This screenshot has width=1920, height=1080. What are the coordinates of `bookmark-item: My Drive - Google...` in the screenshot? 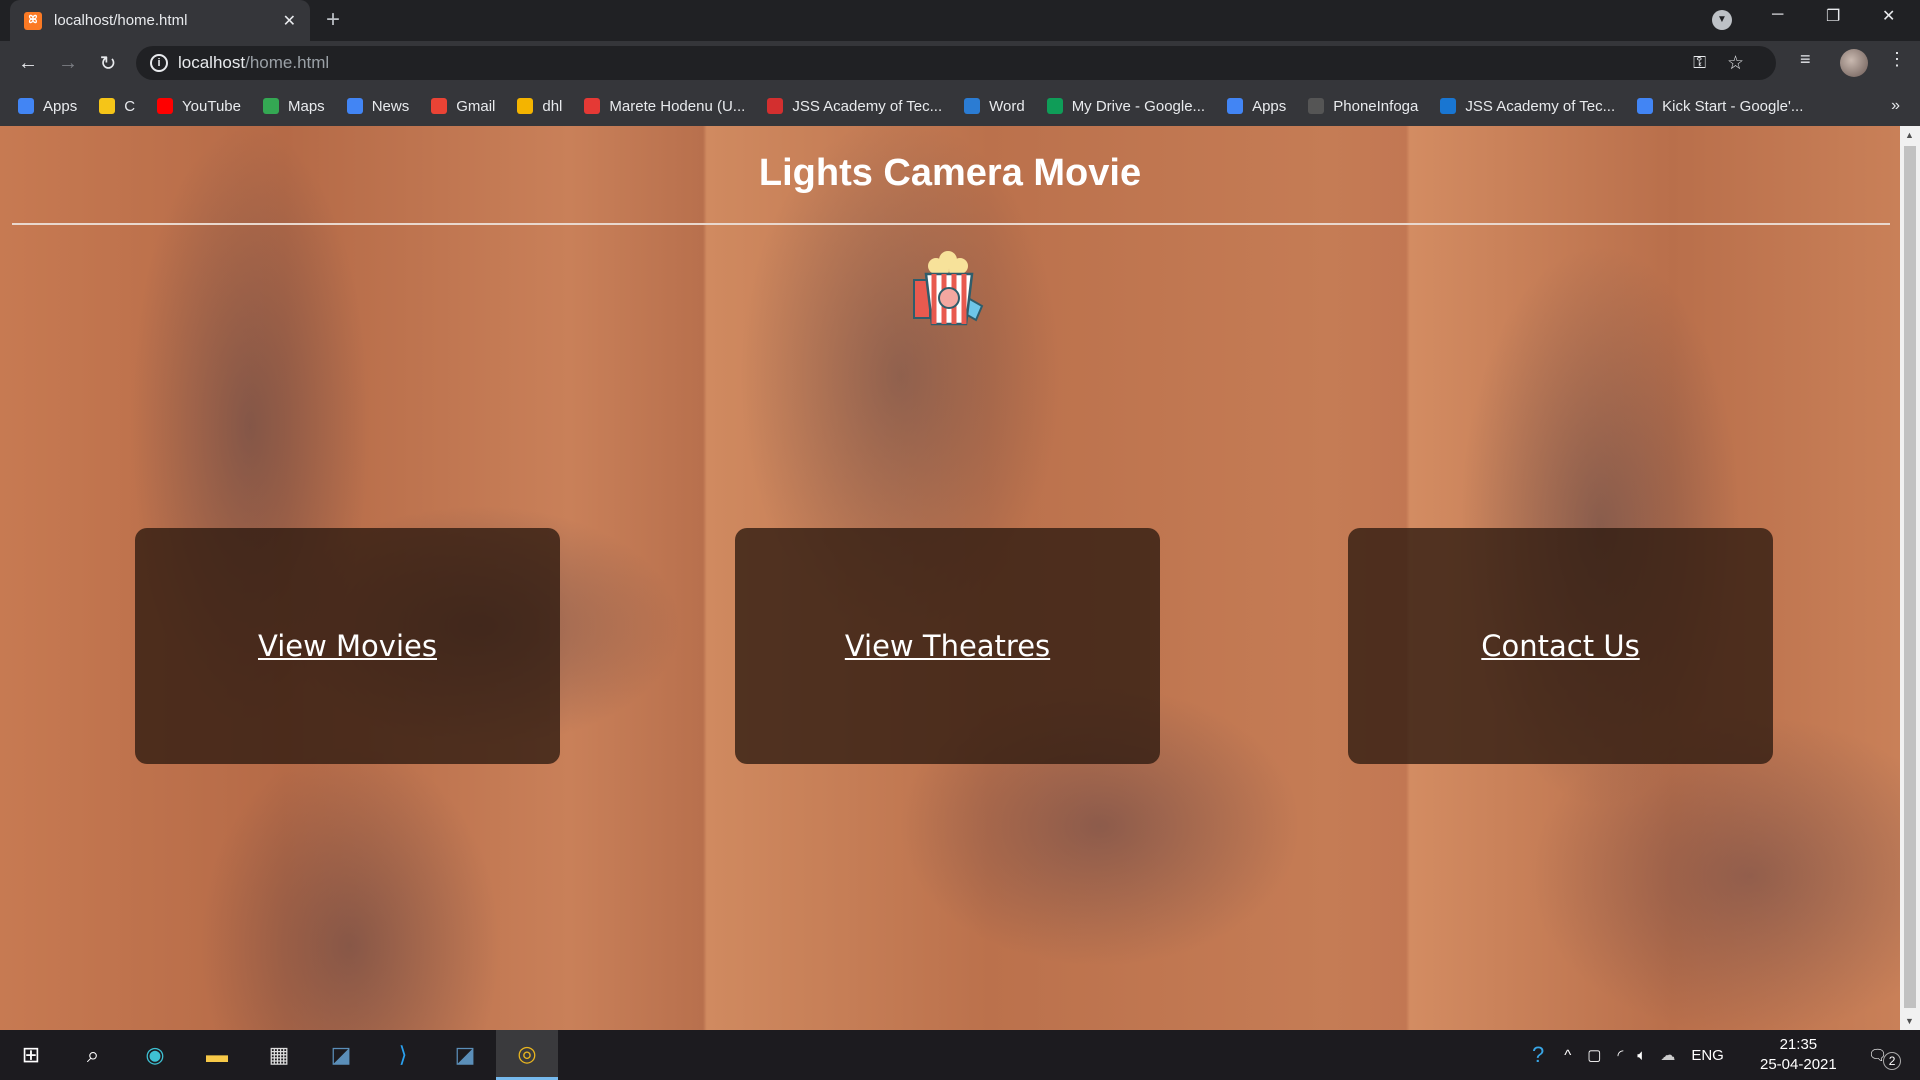 It's located at (1126, 106).